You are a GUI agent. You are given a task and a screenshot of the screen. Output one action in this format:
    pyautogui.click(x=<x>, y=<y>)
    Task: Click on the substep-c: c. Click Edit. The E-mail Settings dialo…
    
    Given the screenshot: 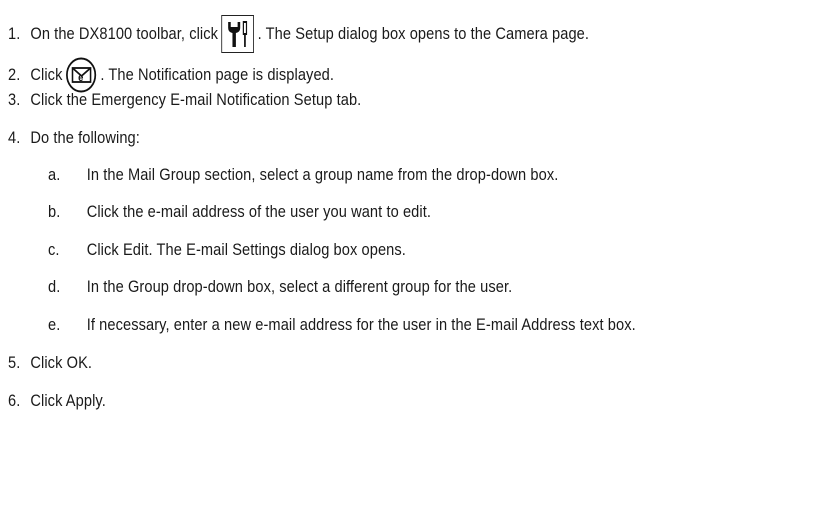 What is the action you would take?
    pyautogui.click(x=227, y=250)
    